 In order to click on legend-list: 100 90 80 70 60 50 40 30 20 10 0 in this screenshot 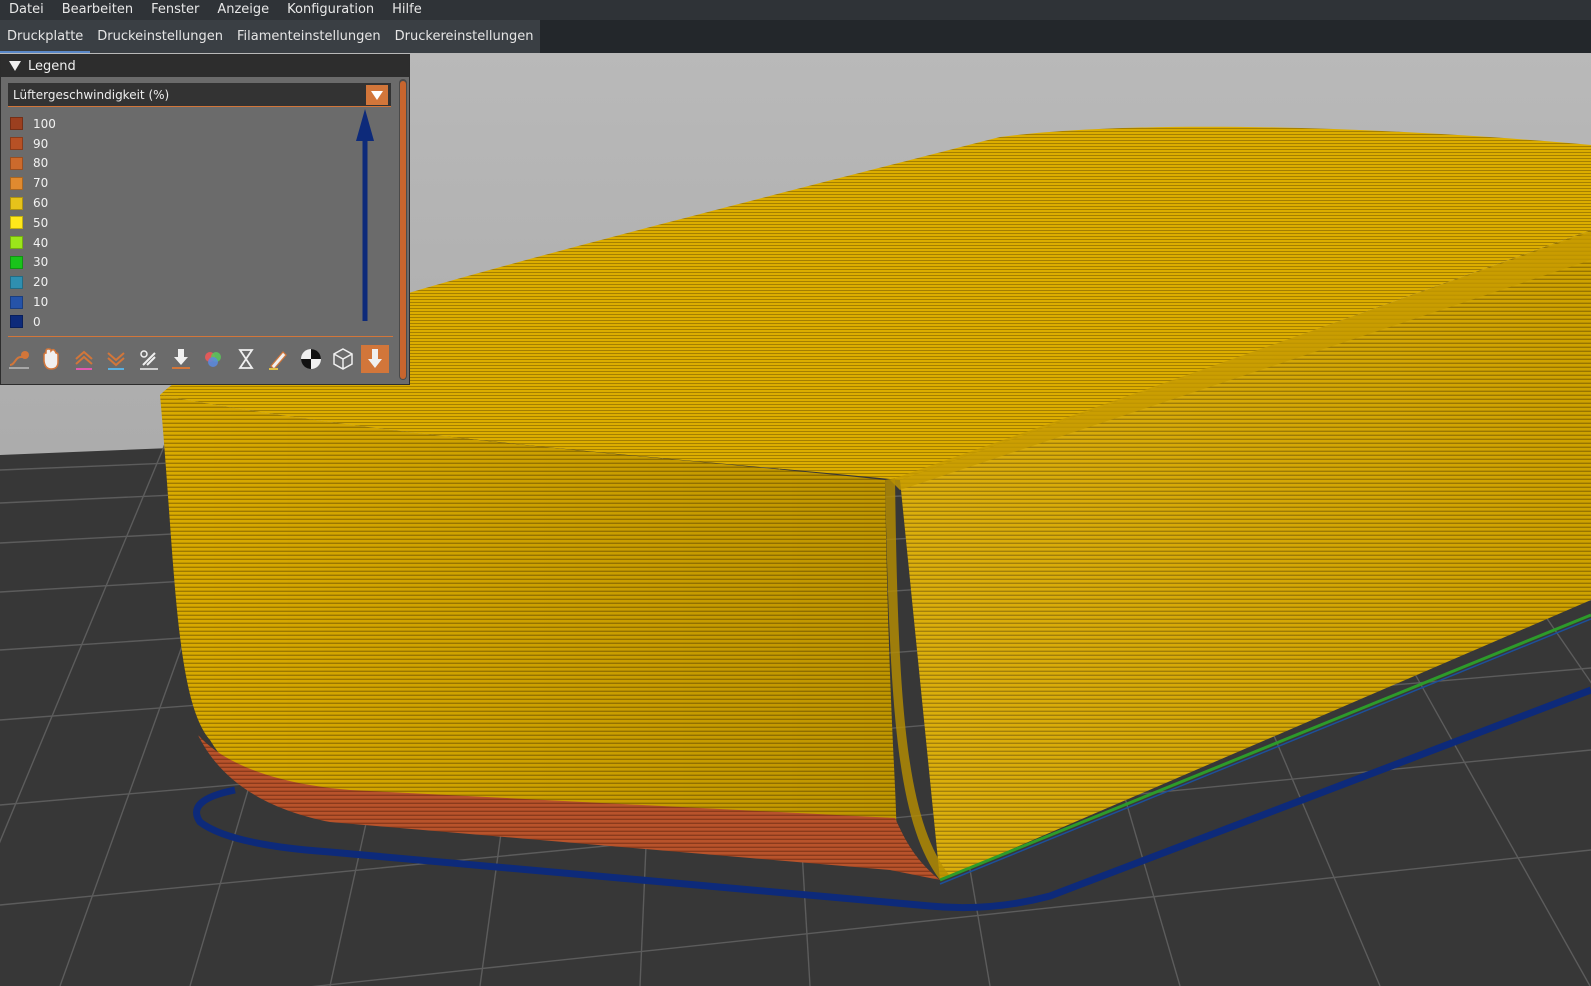, I will do `click(180, 223)`.